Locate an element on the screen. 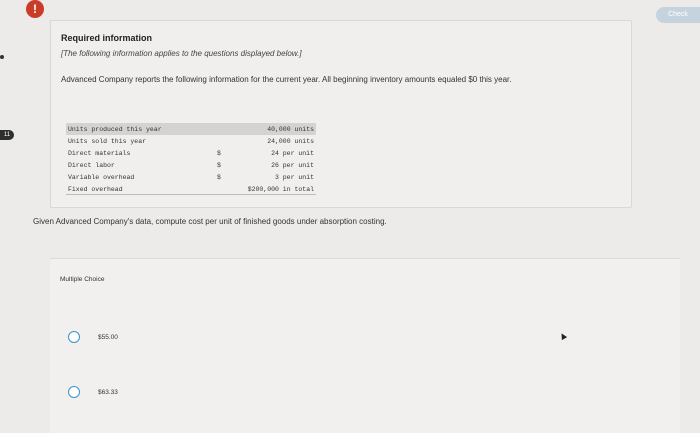  row-label: Direct materials is located at coordinates (99, 153).